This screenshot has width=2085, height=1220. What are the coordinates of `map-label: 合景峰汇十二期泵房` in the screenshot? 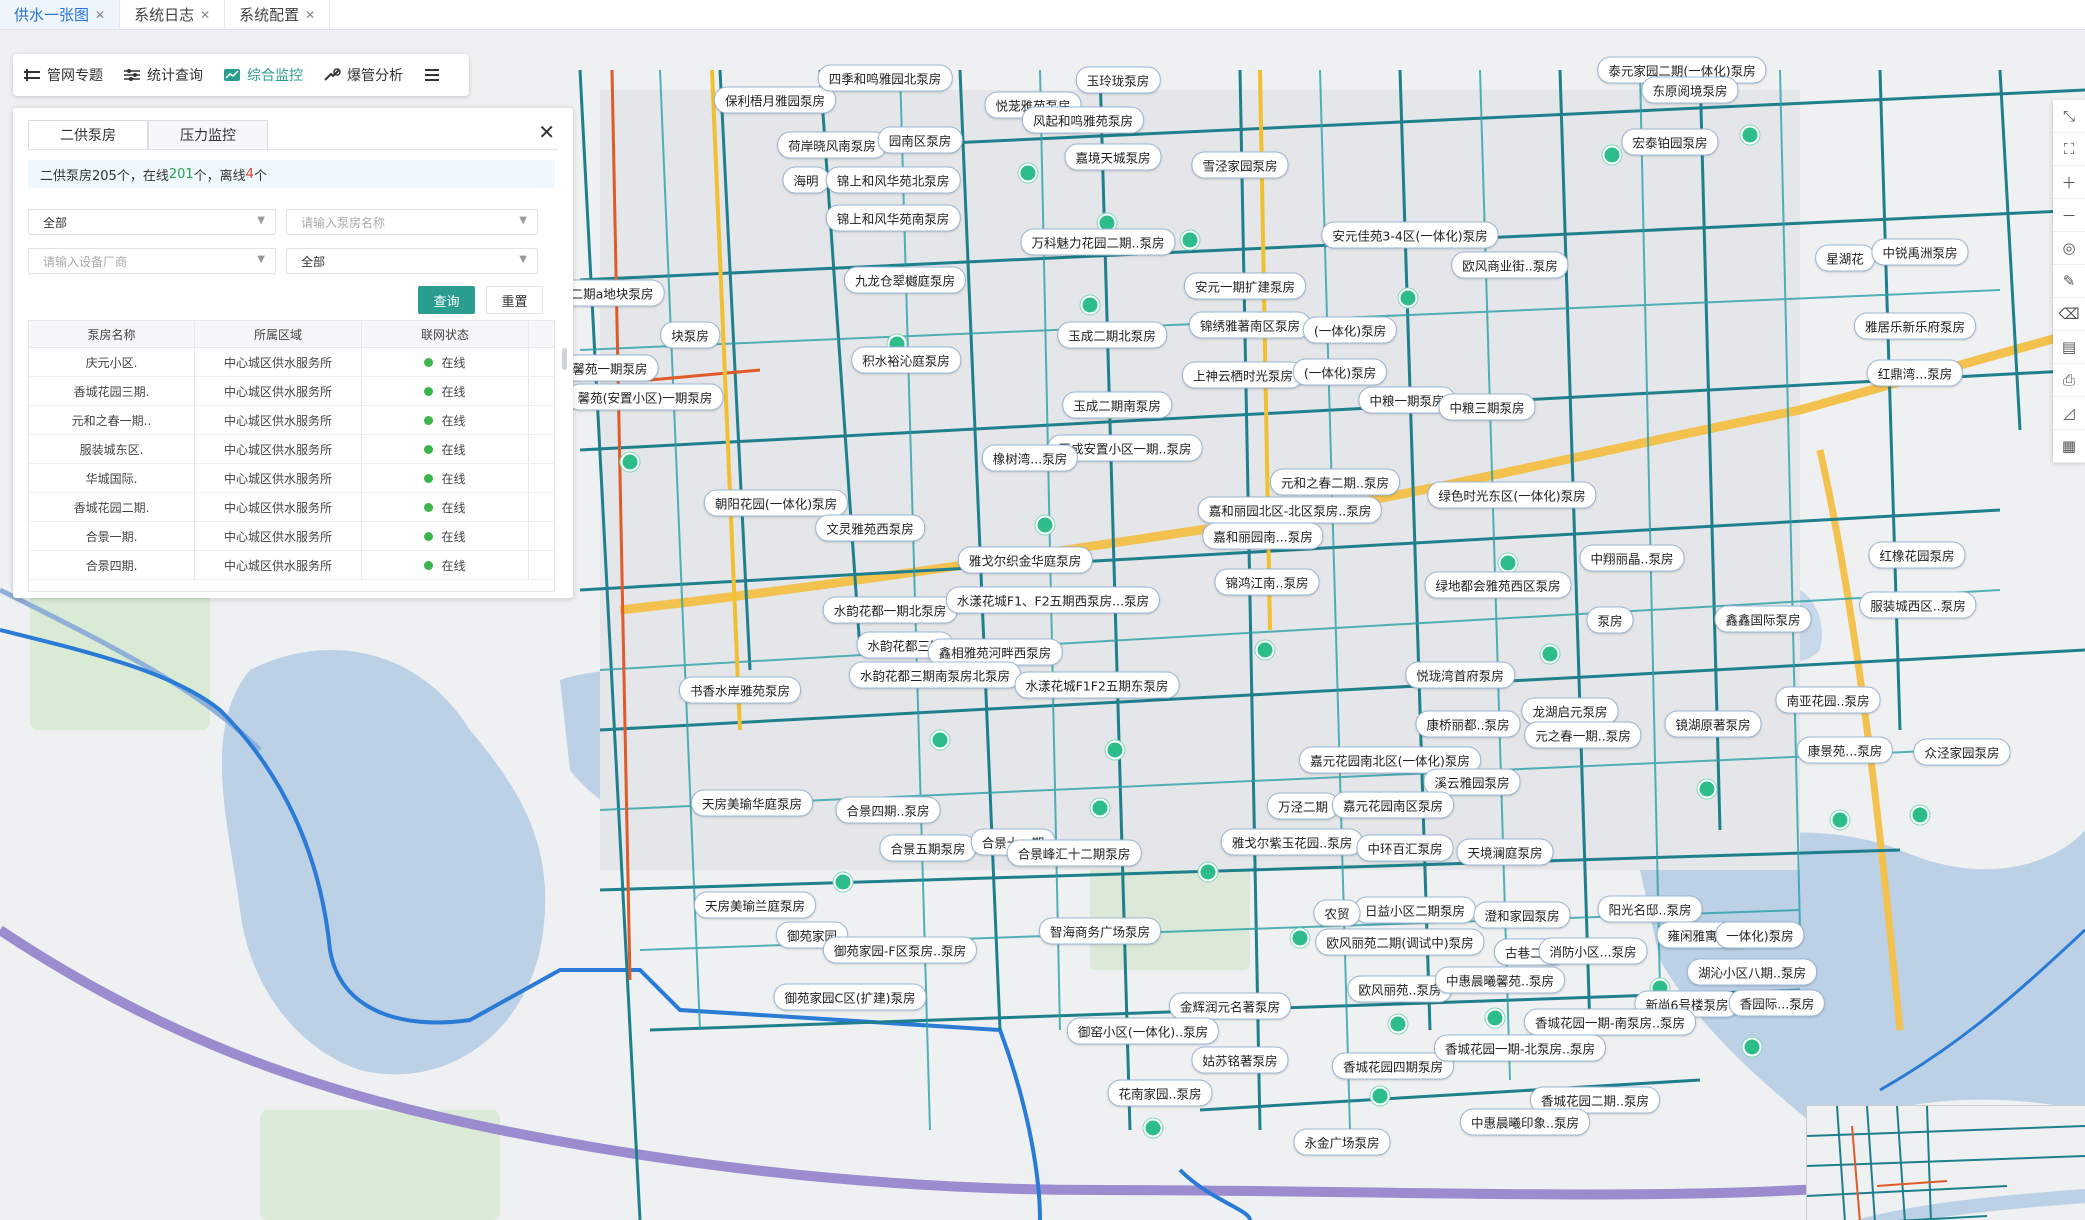 It's located at (1074, 853).